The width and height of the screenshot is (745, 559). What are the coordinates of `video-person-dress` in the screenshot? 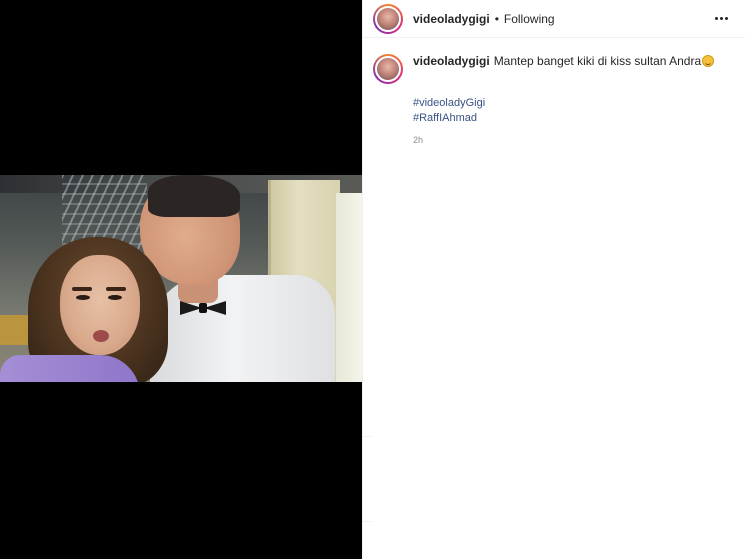 It's located at (70, 368).